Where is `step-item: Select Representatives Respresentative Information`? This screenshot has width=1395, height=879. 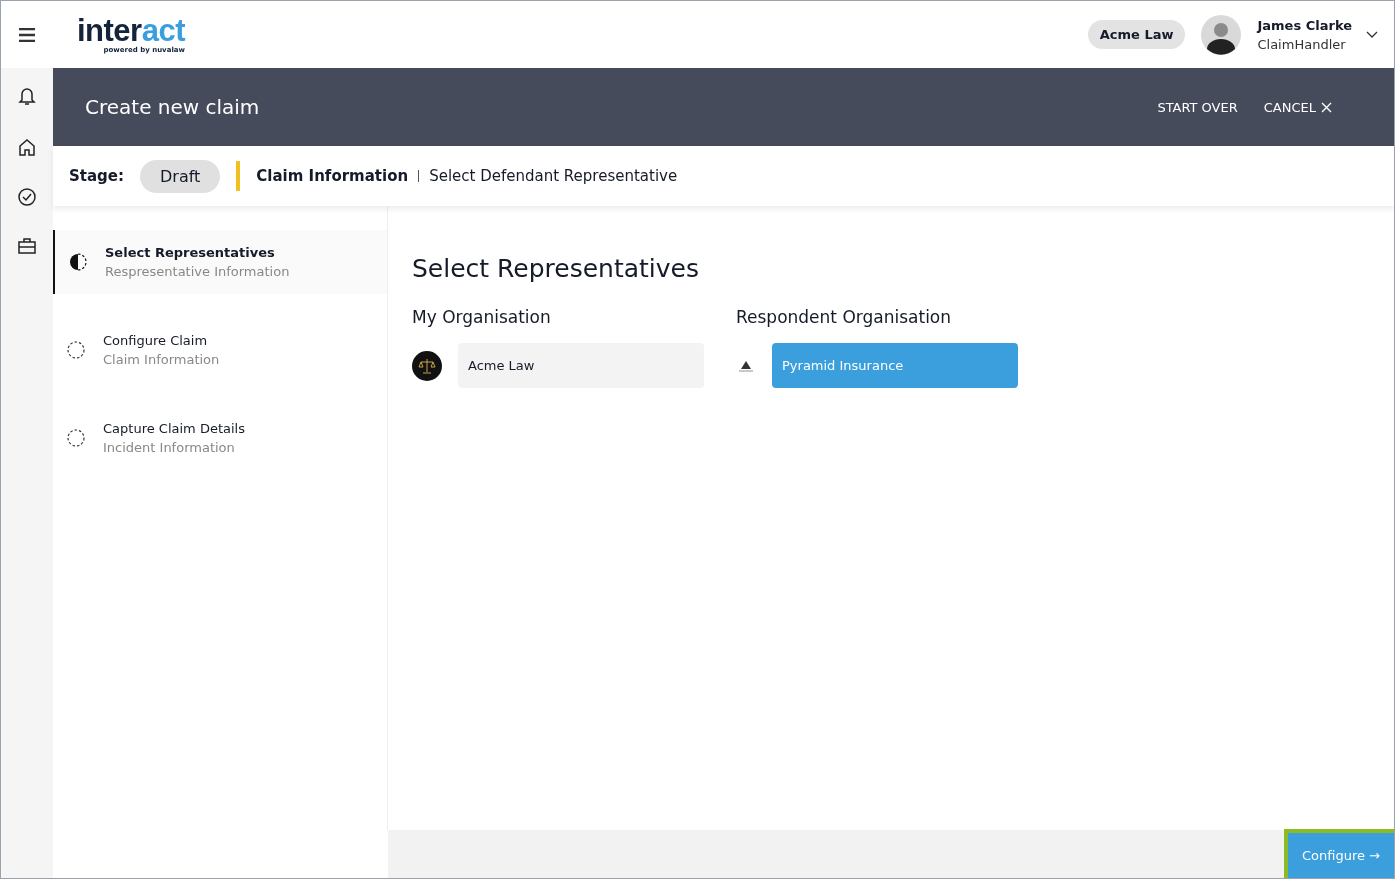
step-item: Select Representatives Respresentative Information is located at coordinates (220, 262).